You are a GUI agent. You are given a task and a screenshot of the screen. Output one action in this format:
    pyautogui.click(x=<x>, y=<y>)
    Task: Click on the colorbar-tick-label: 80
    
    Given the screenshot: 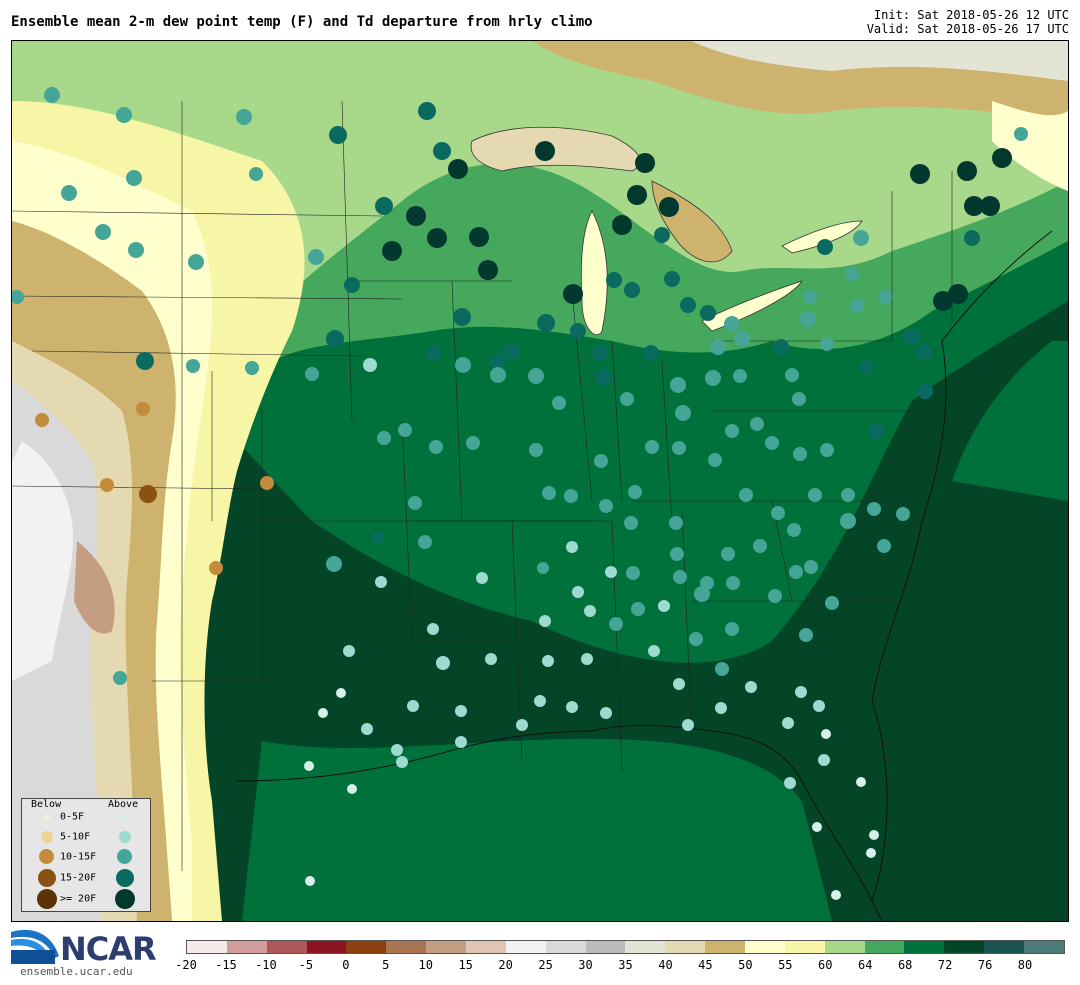 What is the action you would take?
    pyautogui.click(x=1025, y=965)
    